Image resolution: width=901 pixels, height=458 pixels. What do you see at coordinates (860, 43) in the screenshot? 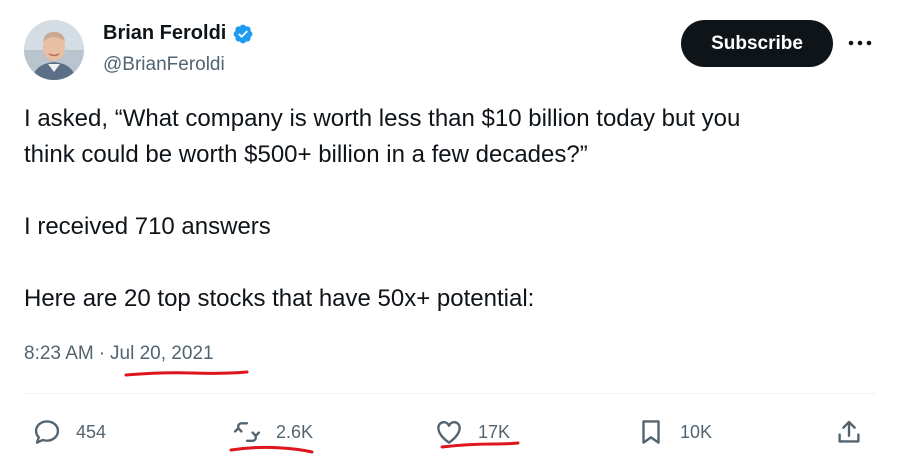
I see `more-horizontal-icon` at bounding box center [860, 43].